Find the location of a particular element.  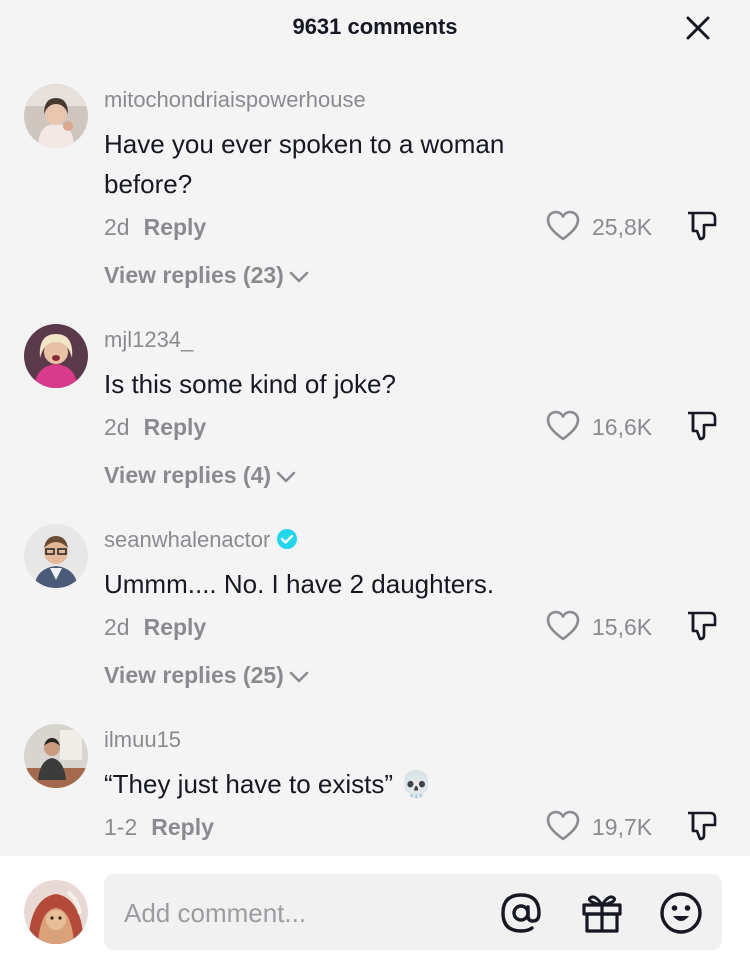

like-count: 19,7K is located at coordinates (622, 827).